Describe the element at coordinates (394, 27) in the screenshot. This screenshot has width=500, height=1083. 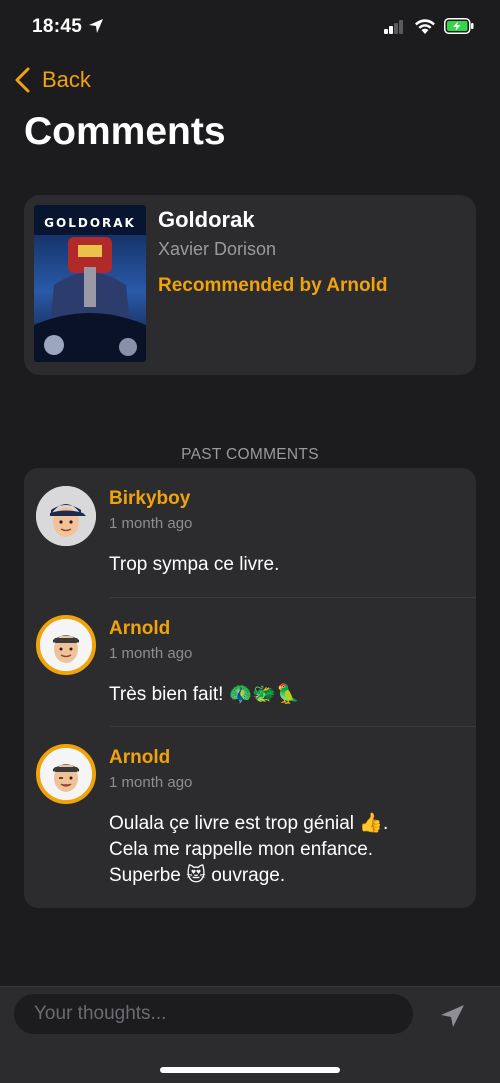
I see `cellular-signal-icon` at that location.